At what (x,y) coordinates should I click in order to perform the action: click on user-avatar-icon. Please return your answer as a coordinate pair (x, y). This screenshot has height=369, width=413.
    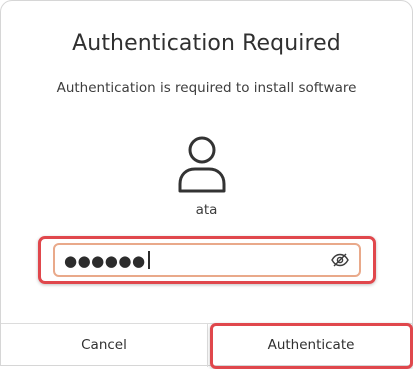
    Looking at the image, I should click on (202, 164).